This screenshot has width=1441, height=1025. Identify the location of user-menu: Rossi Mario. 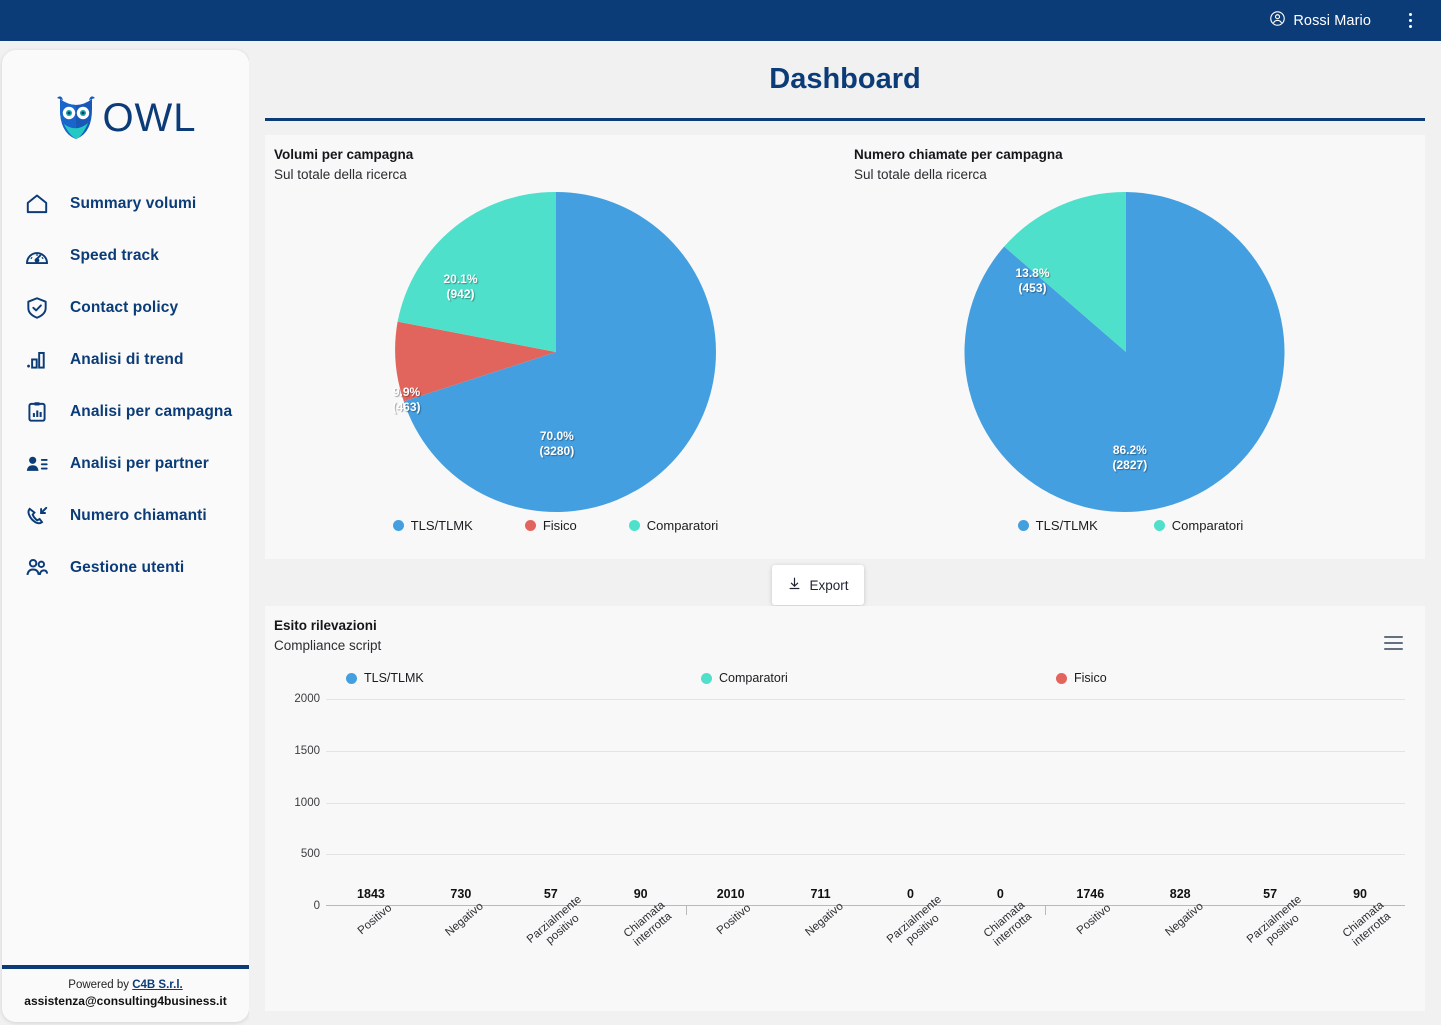
(1320, 20).